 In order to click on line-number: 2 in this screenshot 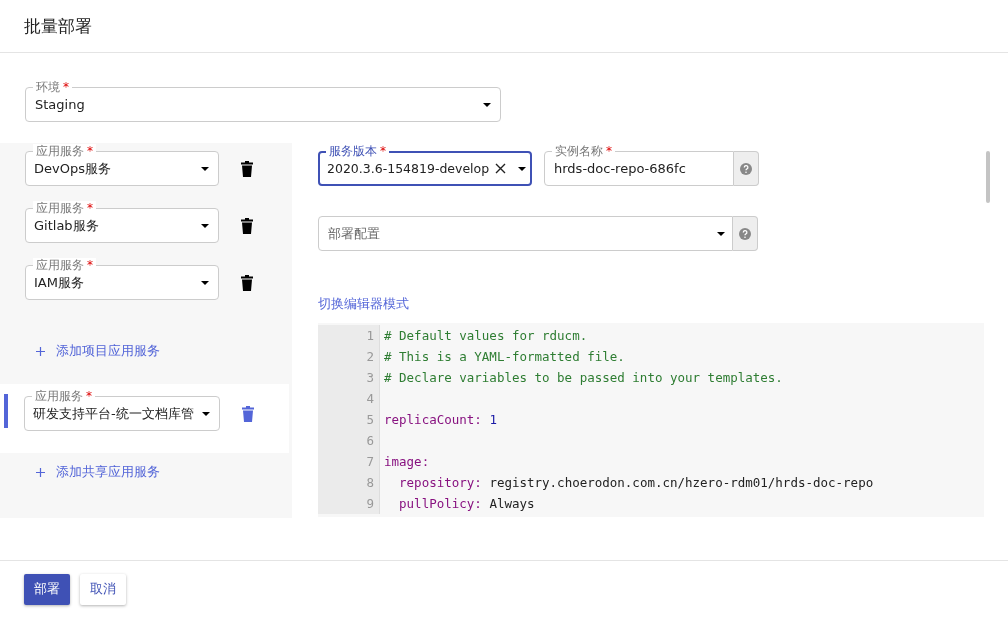, I will do `click(349, 356)`.